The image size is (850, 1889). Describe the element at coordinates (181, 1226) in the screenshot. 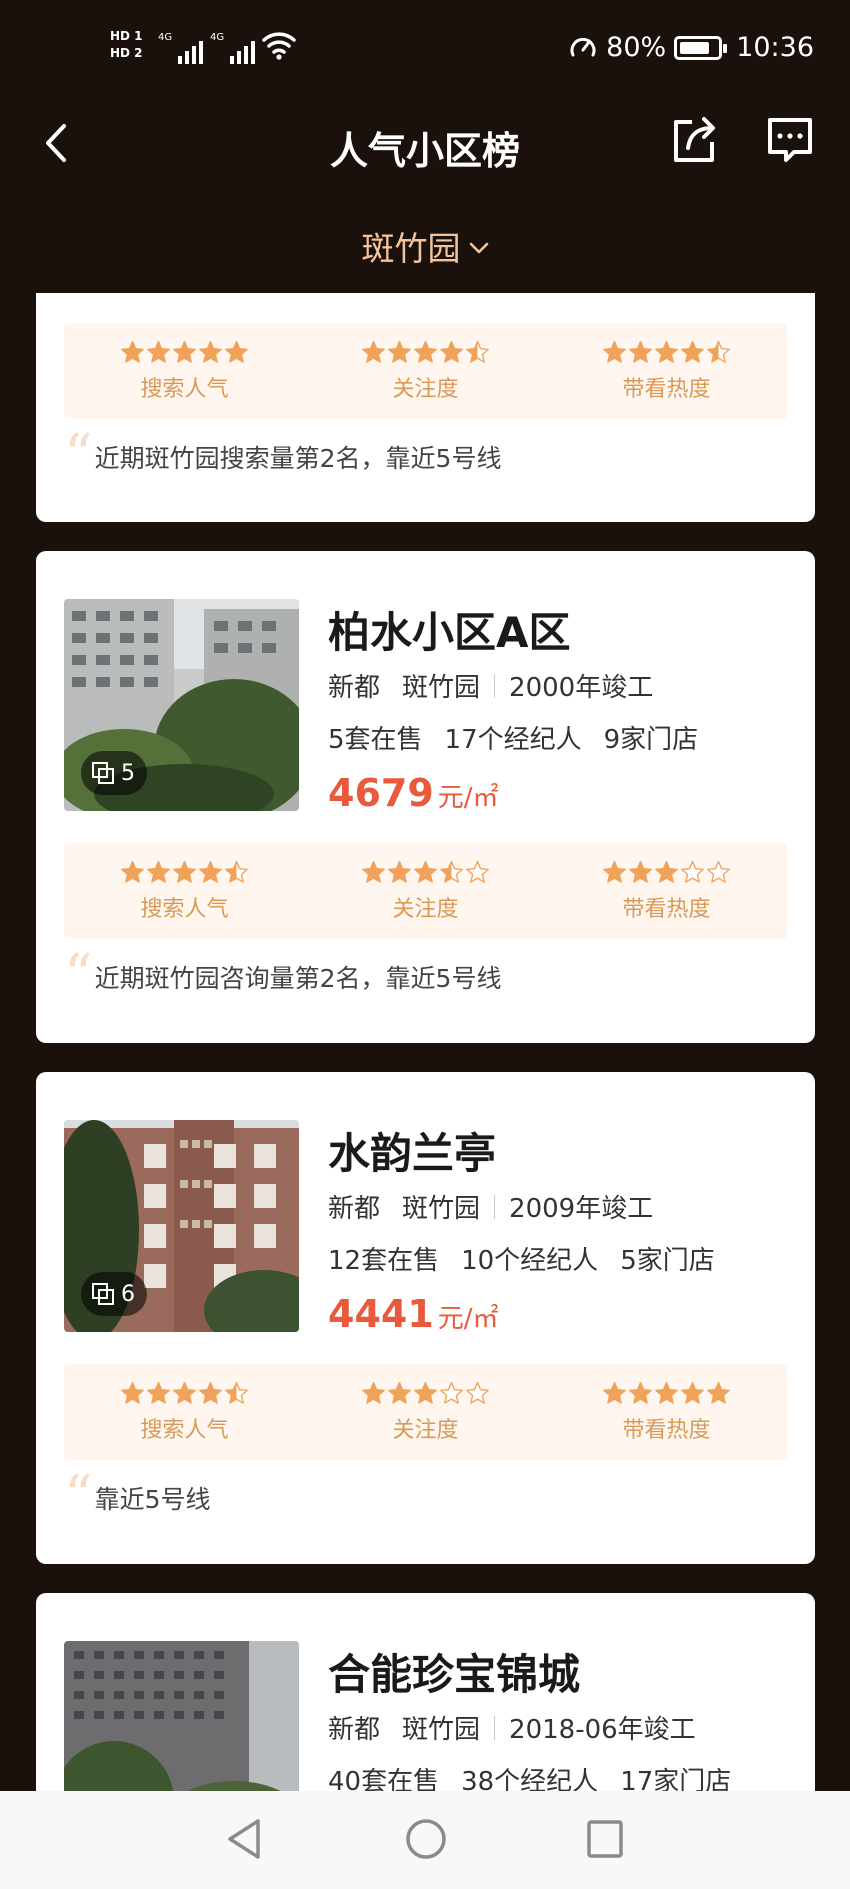

I see `listing-photo: 6` at that location.